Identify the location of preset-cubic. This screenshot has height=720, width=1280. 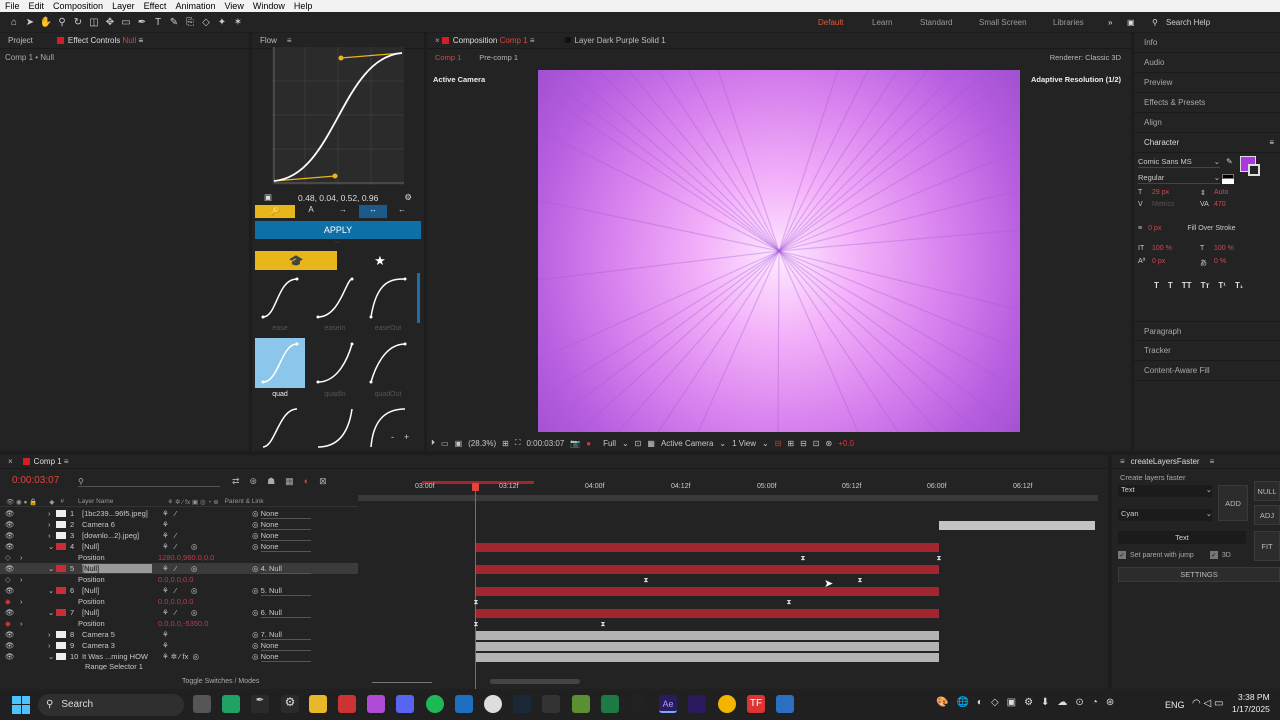
(280, 428).